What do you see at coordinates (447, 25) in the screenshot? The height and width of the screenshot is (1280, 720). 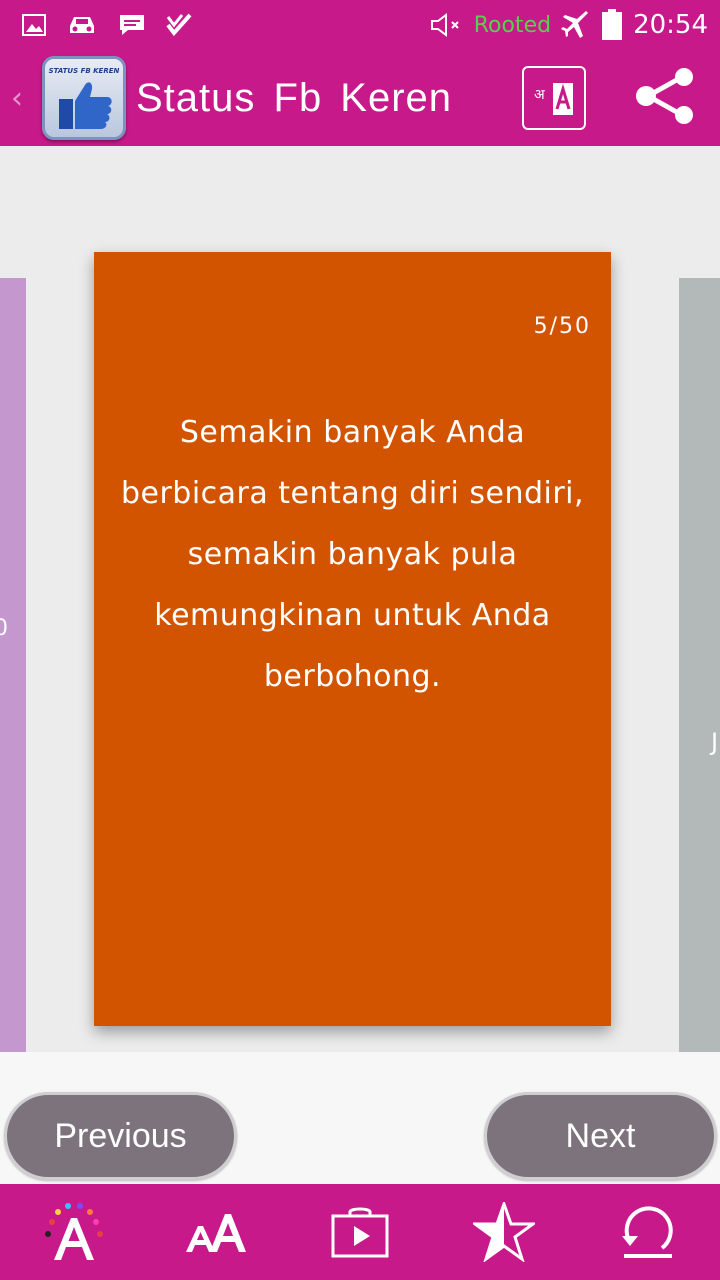 I see `mute-icon` at bounding box center [447, 25].